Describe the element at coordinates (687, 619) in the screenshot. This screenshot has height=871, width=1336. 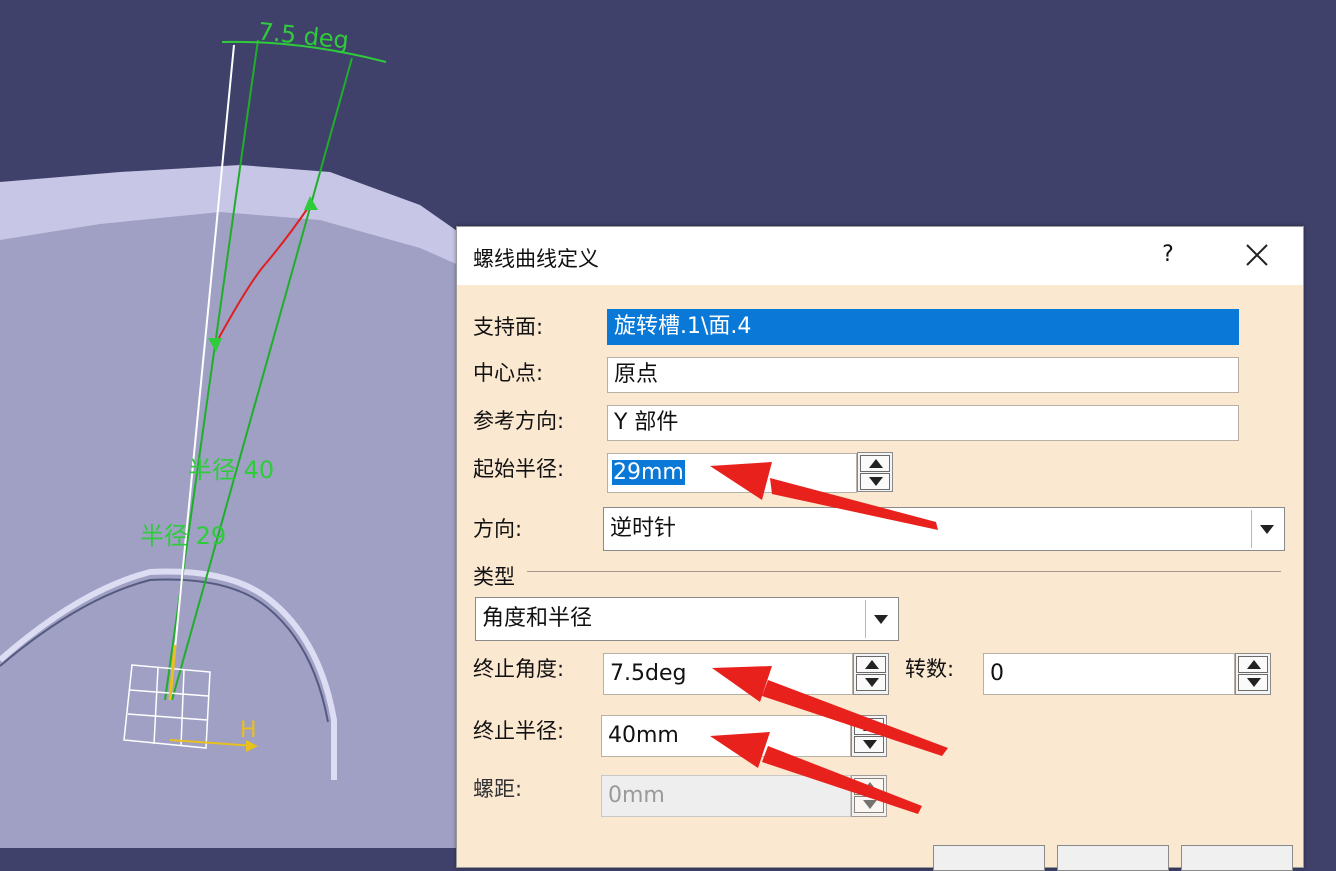
I see `type-dropdown: 角度和半径` at that location.